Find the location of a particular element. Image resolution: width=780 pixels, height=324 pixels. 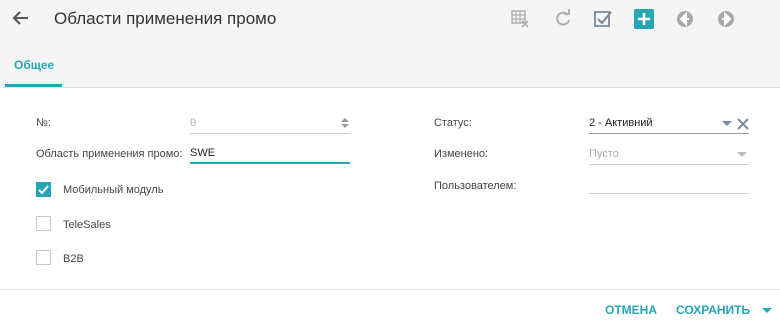

b2b-checkbox is located at coordinates (43, 257).